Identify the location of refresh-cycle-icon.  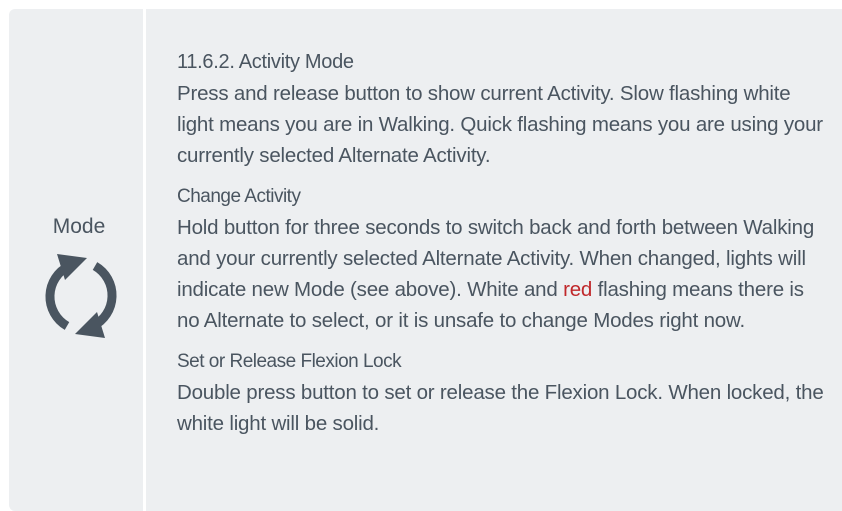
(81, 296).